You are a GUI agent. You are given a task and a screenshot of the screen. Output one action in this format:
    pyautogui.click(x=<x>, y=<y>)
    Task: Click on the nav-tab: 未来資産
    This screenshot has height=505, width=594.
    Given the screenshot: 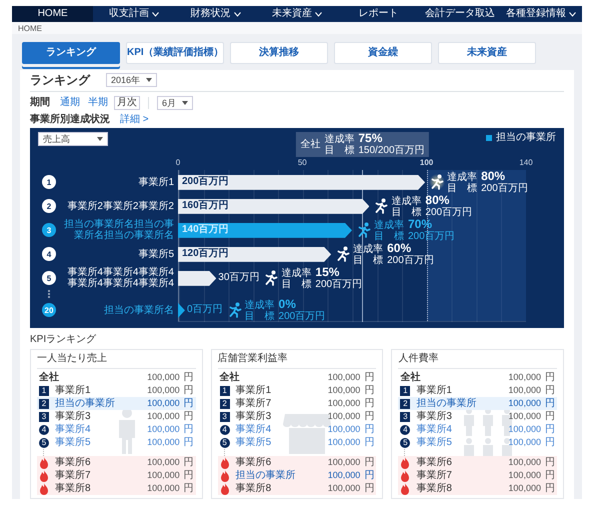 What is the action you would take?
    pyautogui.click(x=297, y=14)
    